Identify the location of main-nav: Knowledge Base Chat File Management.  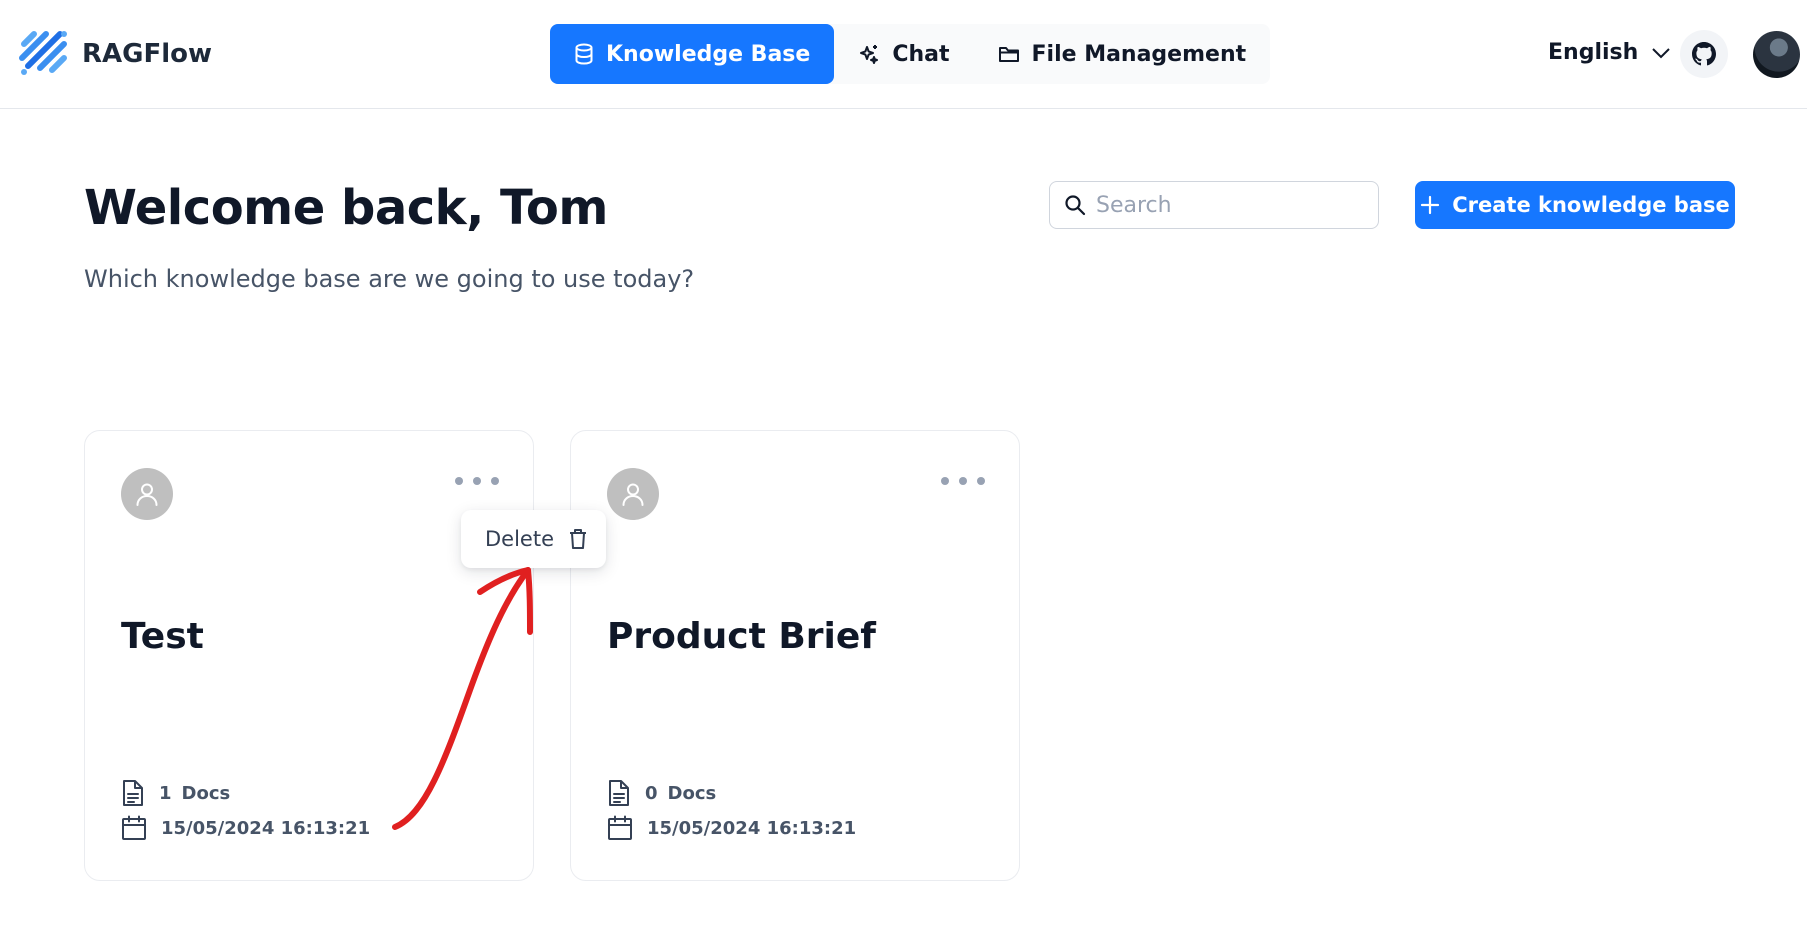
(910, 54).